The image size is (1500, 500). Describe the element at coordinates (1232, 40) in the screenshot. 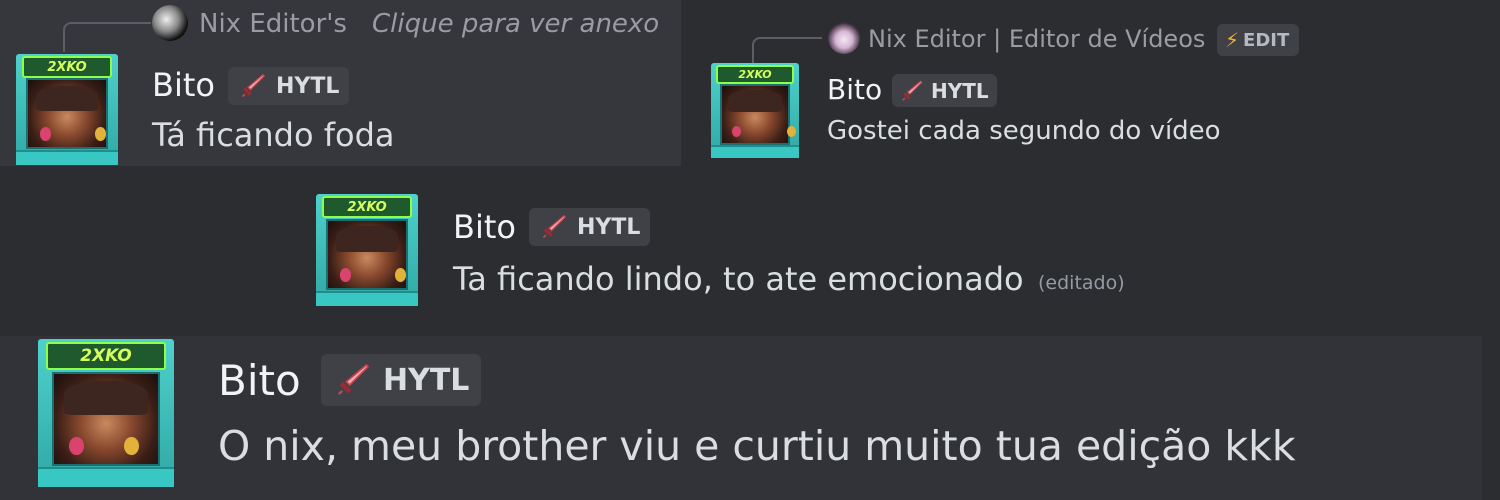

I see `lightning-icon: ⚡` at that location.